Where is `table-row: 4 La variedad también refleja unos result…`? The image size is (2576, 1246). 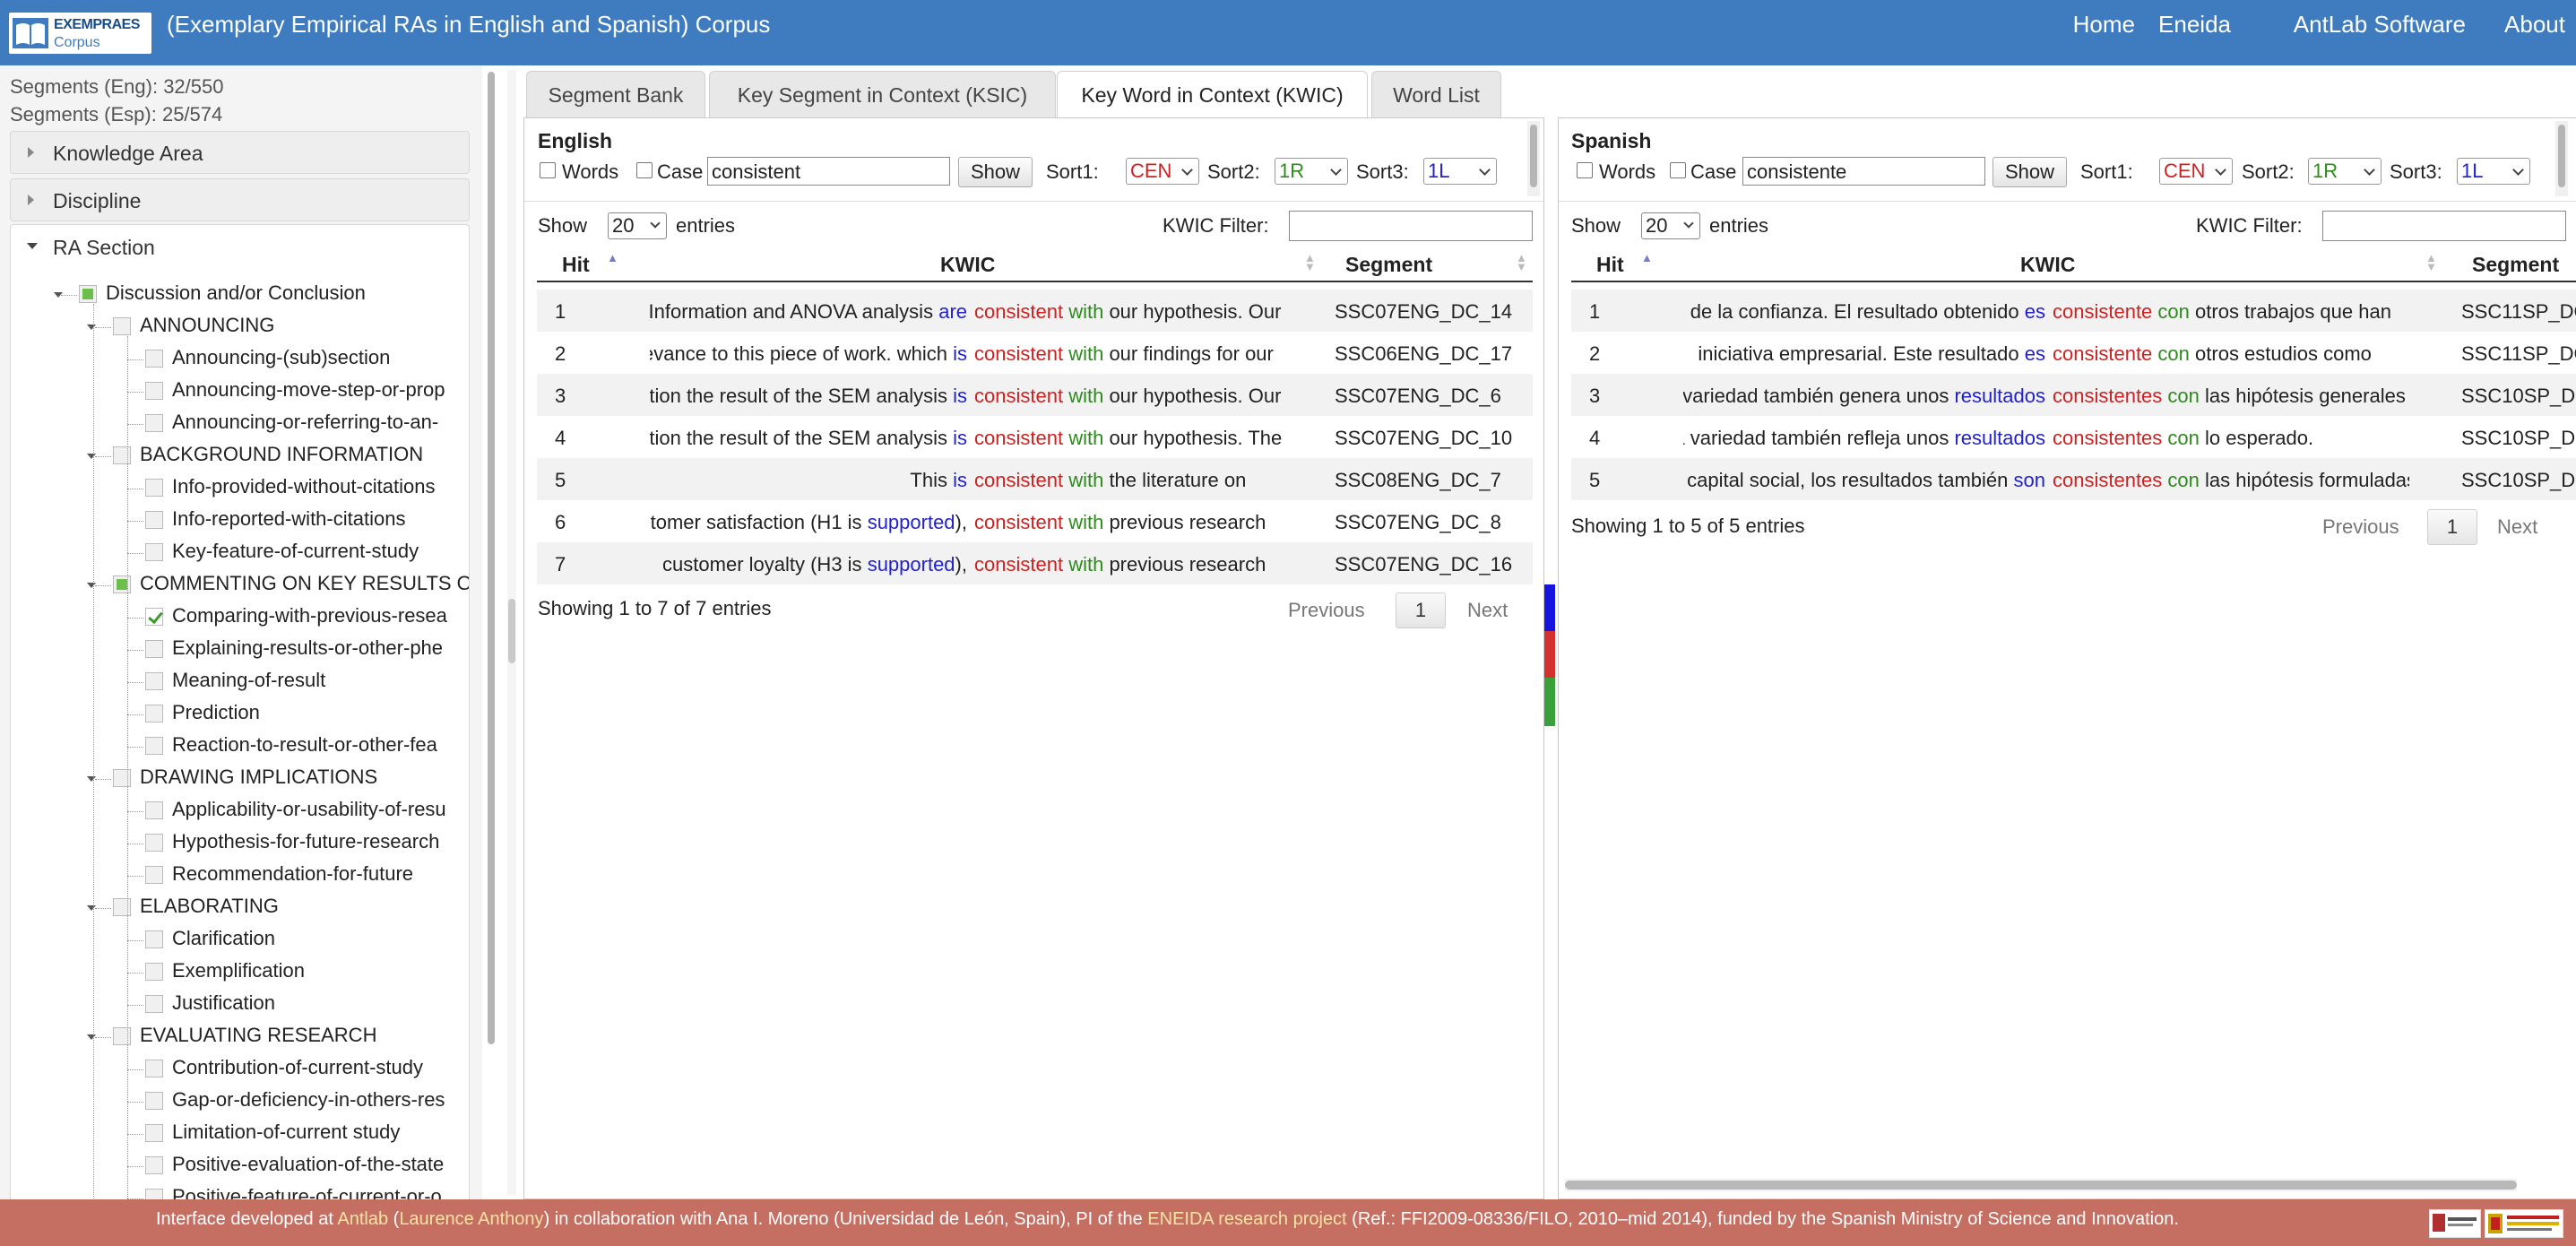
table-row: 4 La variedad también refleja unos result… is located at coordinates (2073, 437).